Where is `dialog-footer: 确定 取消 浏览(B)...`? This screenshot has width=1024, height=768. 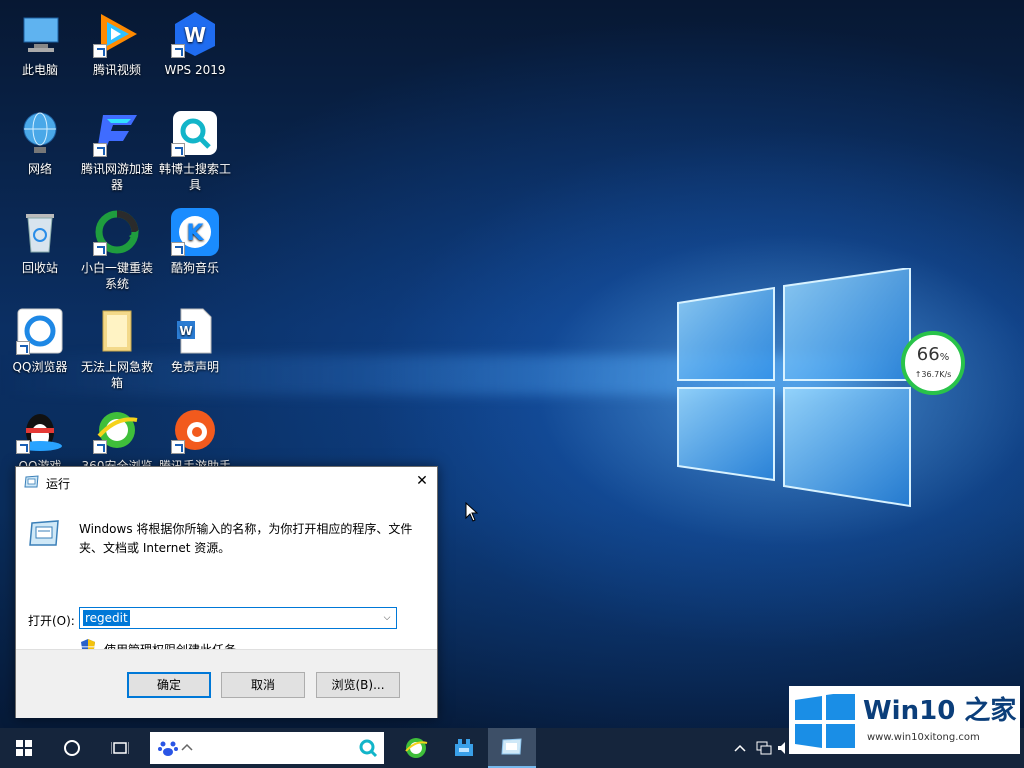 dialog-footer: 确定 取消 浏览(B)... is located at coordinates (226, 683).